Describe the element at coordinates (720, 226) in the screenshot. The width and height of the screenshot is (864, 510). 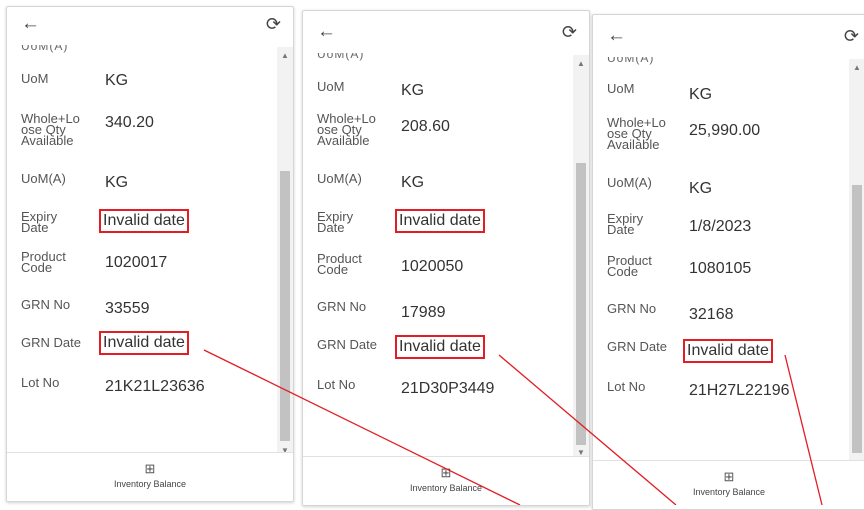
I see `value-expiry: 1/8/2023` at that location.